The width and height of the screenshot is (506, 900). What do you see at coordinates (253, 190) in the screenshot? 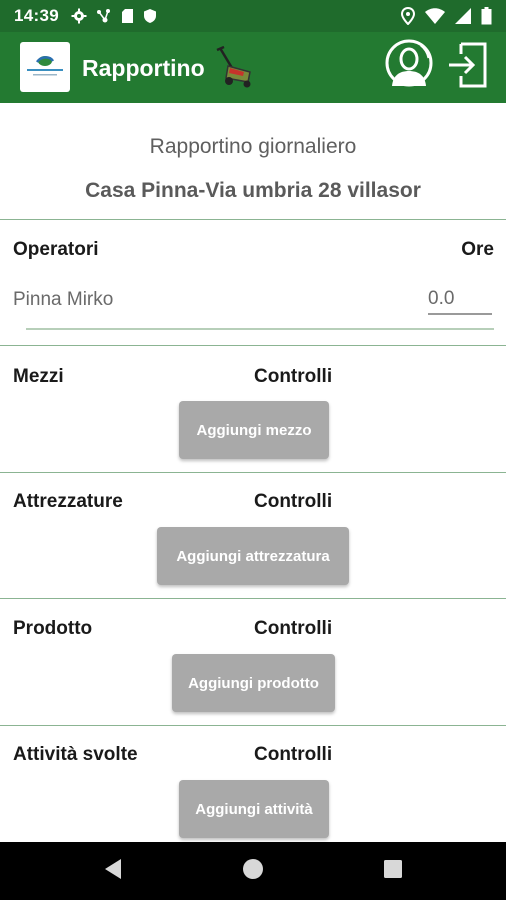
I see `report-location: Casa Pinna-Via umbria 28 villasor` at bounding box center [253, 190].